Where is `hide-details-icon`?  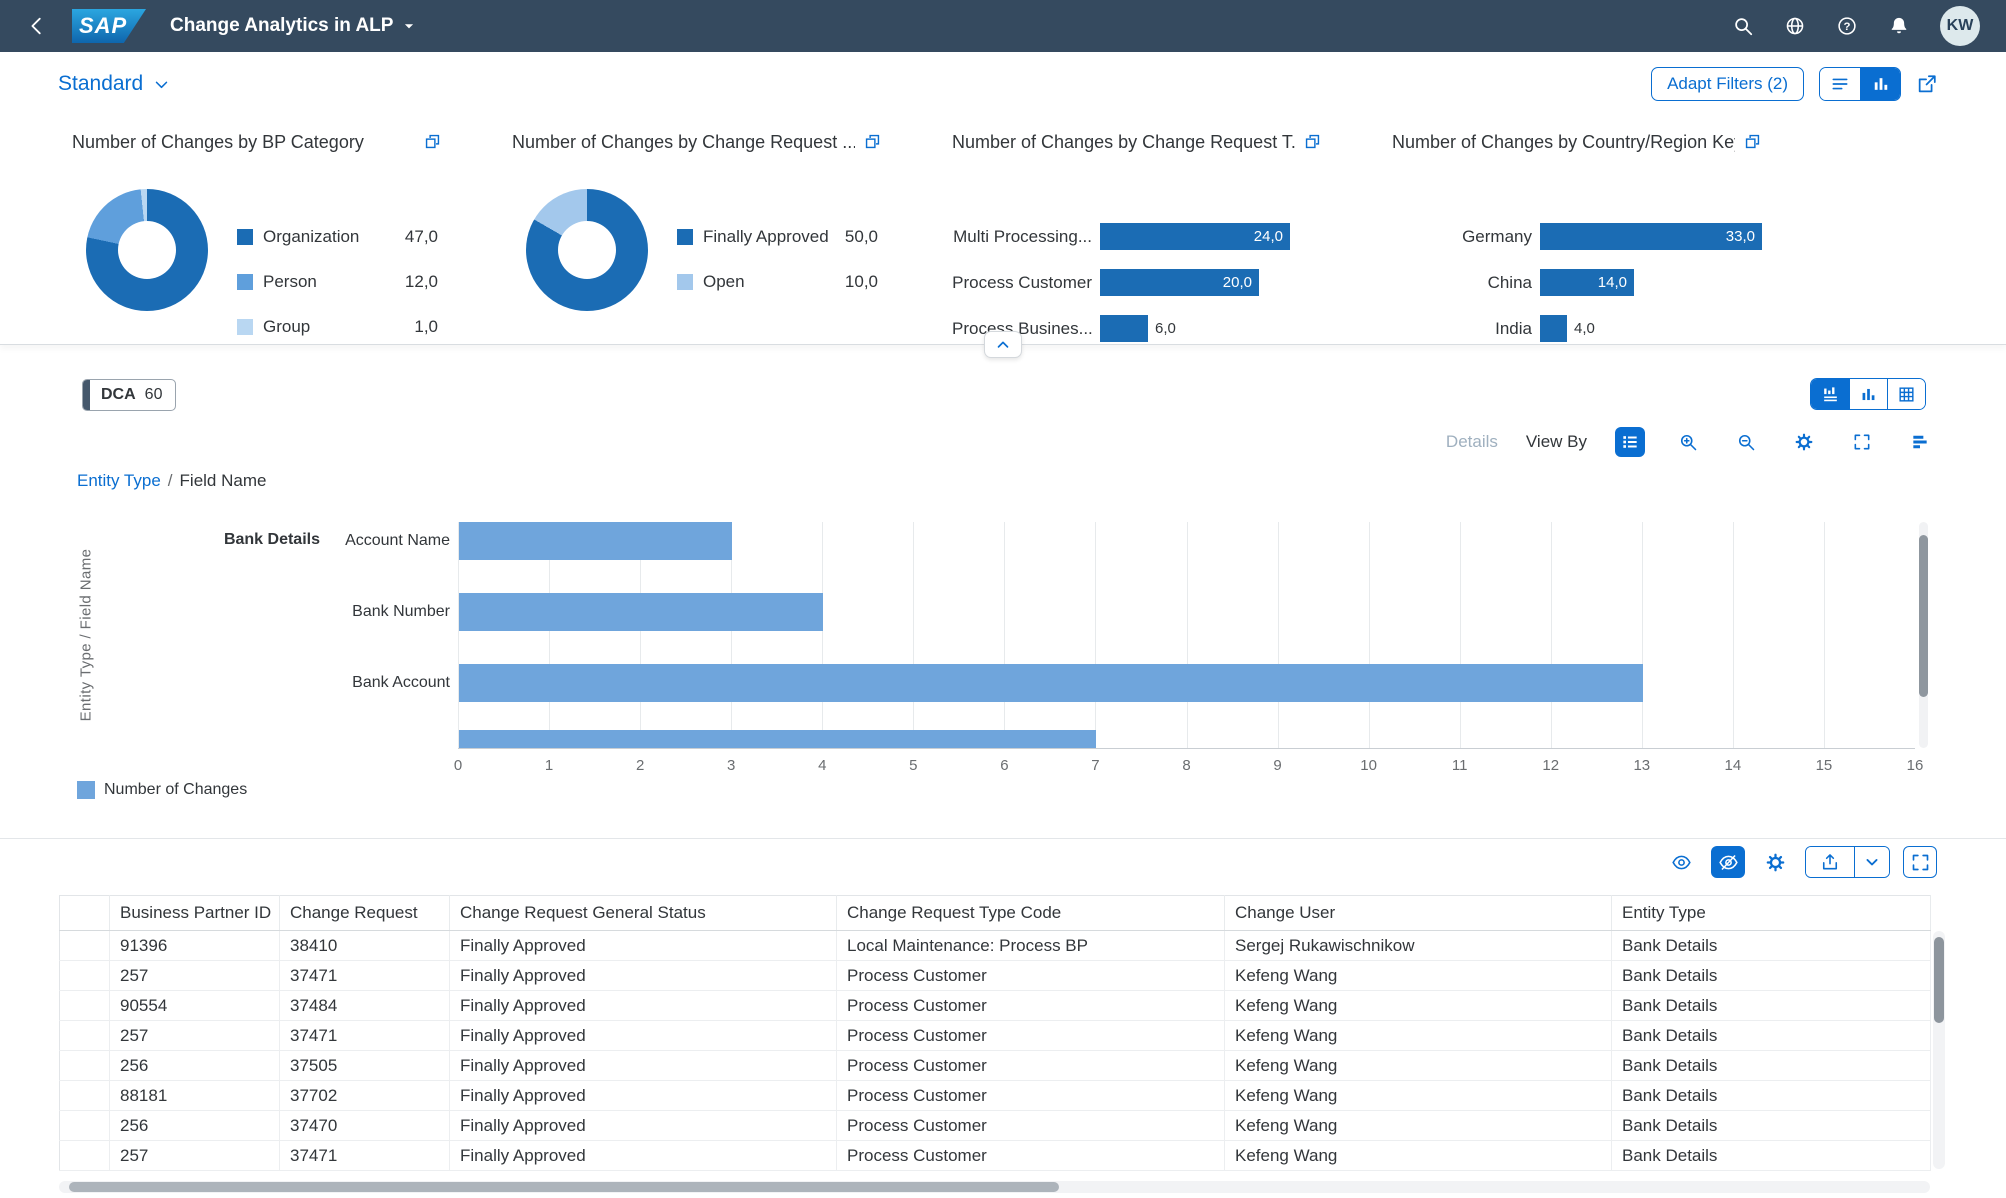 hide-details-icon is located at coordinates (1728, 862).